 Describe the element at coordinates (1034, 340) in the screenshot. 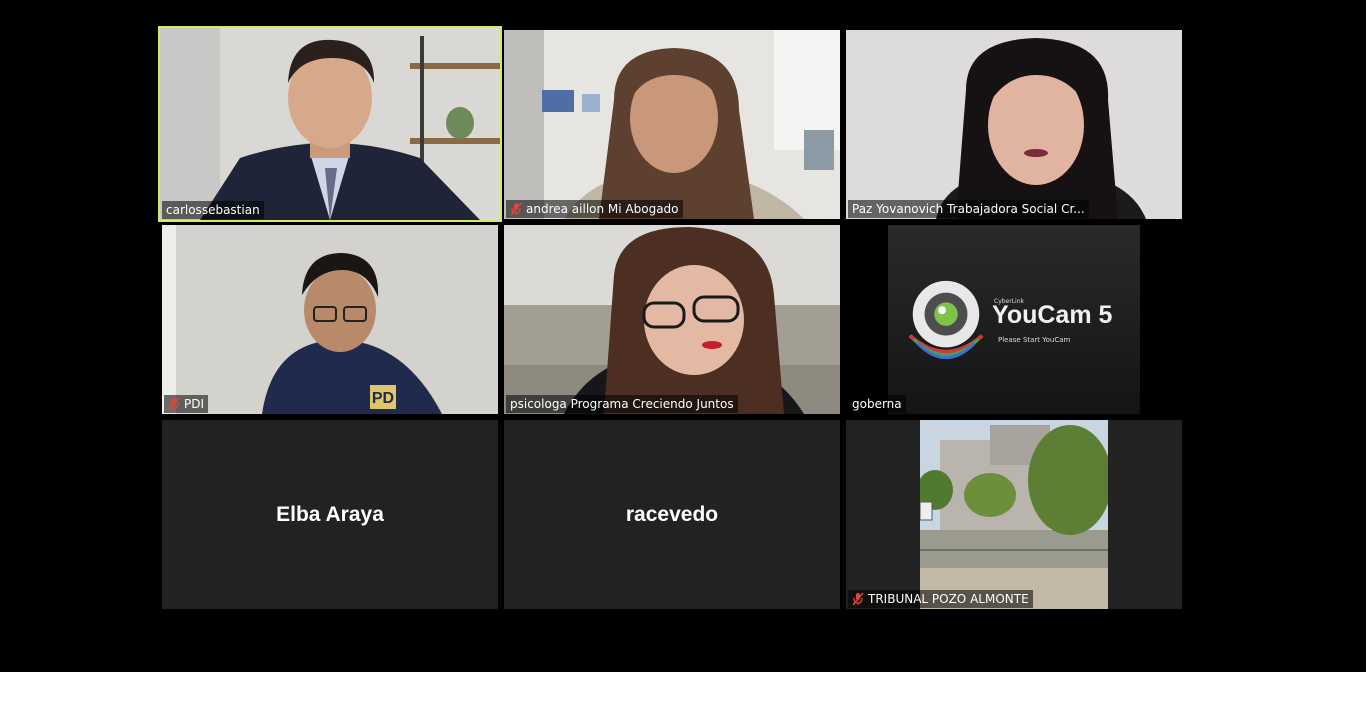

I see `youcam-message: Please Start YouCam` at that location.